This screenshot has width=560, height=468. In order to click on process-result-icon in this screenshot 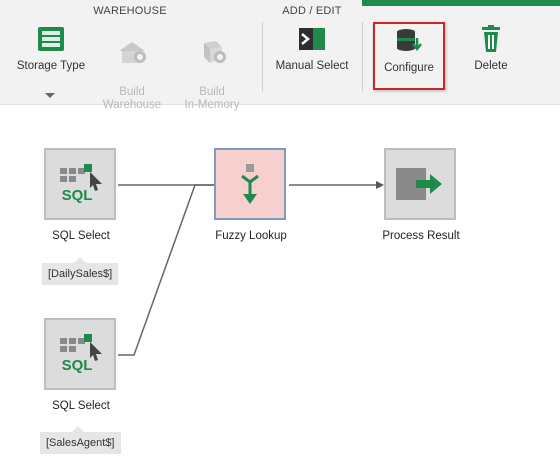, I will do `click(419, 184)`.